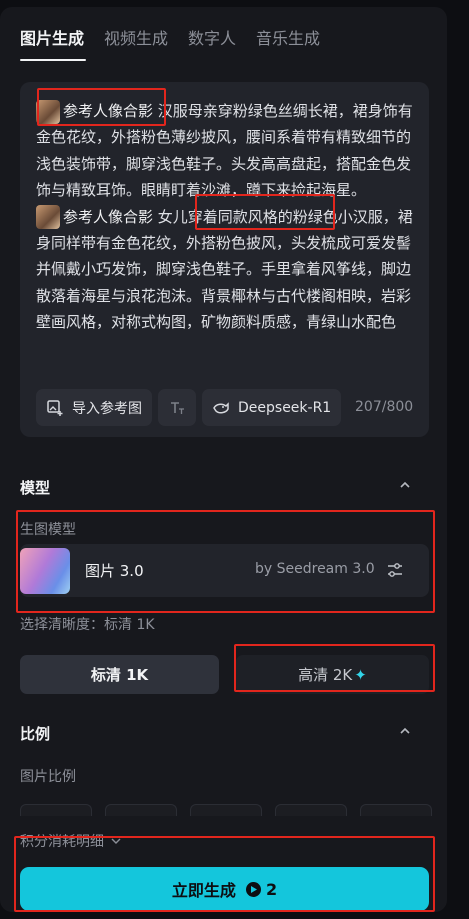 The image size is (469, 919). What do you see at coordinates (116, 841) in the screenshot?
I see `chevron-down-icon` at bounding box center [116, 841].